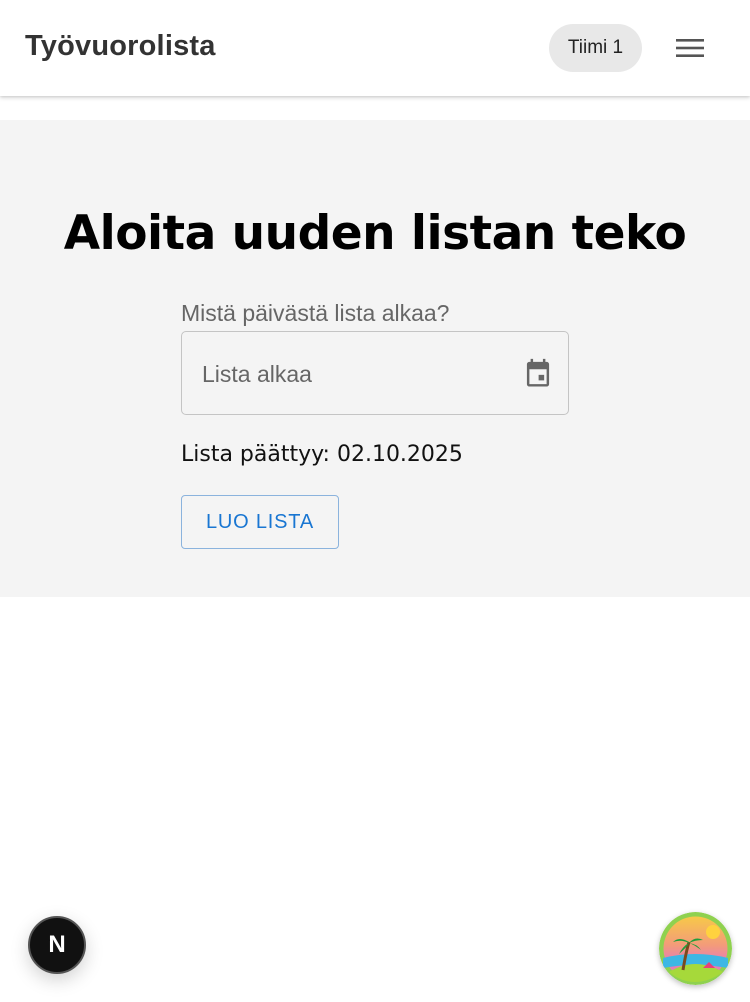 The width and height of the screenshot is (750, 1002). Describe the element at coordinates (352, 374) in the screenshot. I see `start-date-input` at that location.